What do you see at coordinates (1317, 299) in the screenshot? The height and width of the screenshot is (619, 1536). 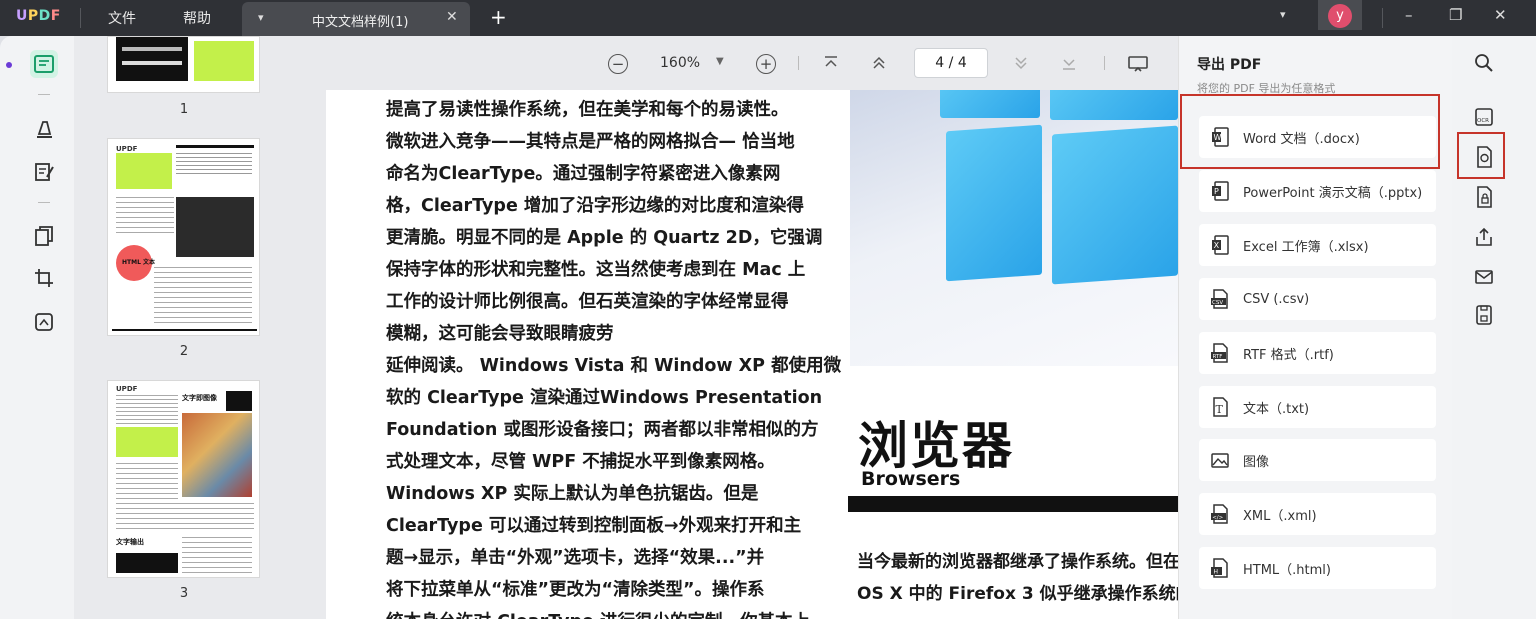 I see `export-csv-button: CSV CSV (.csv)` at bounding box center [1317, 299].